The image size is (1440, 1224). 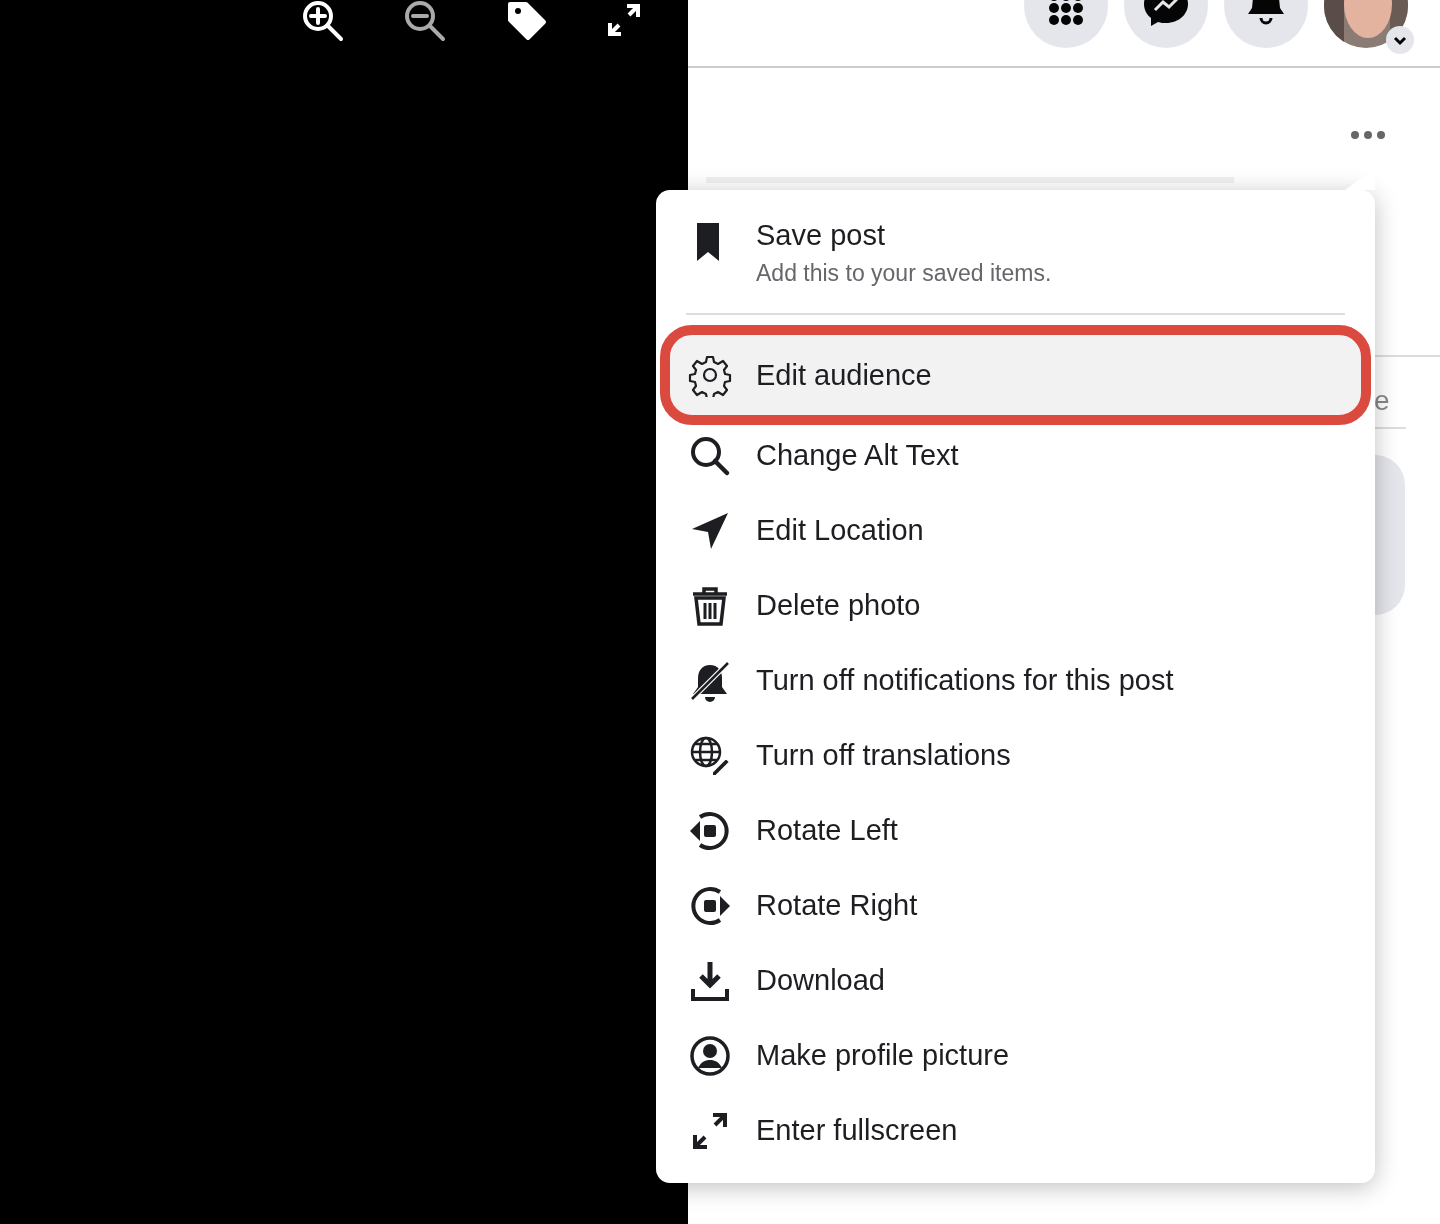 I want to click on menu-item-label: Rotate Left, so click(x=827, y=830).